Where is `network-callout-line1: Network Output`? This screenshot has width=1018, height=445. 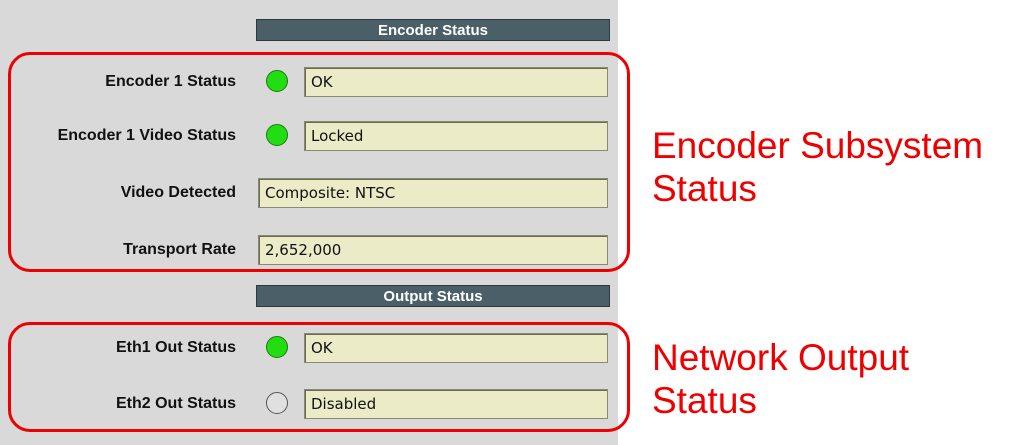
network-callout-line1: Network Output is located at coordinates (781, 357).